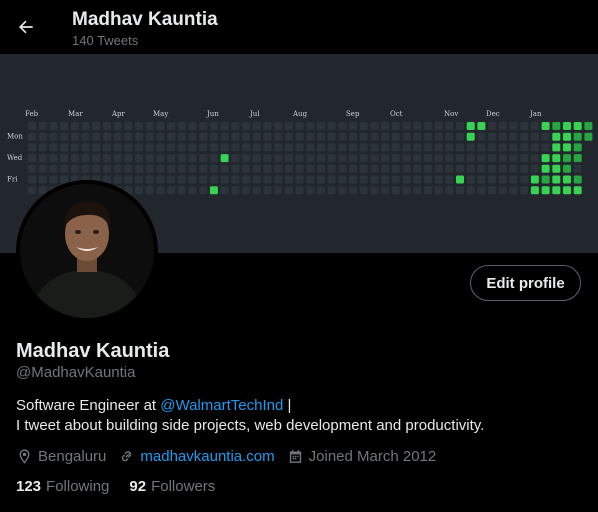 This screenshot has width=598, height=512. I want to click on location-text: Bengaluru, so click(72, 456).